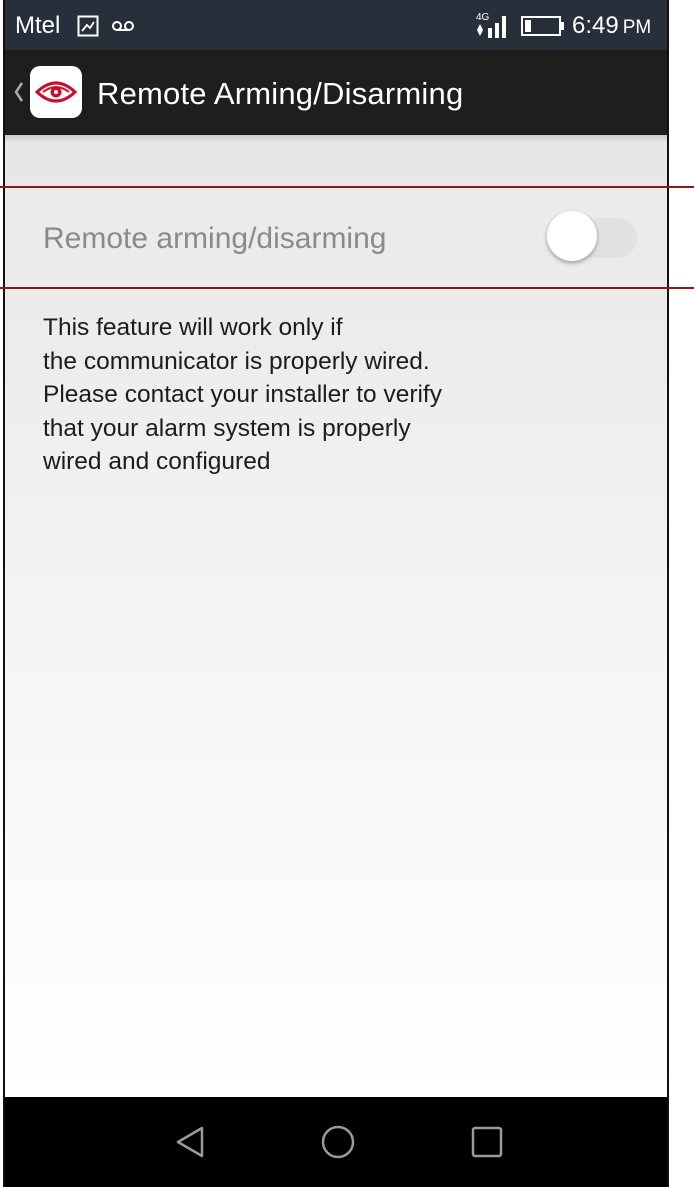 This screenshot has width=695, height=1187. Describe the element at coordinates (215, 238) in the screenshot. I see `setting-label-remote-arming: Remote arming/disarming` at that location.